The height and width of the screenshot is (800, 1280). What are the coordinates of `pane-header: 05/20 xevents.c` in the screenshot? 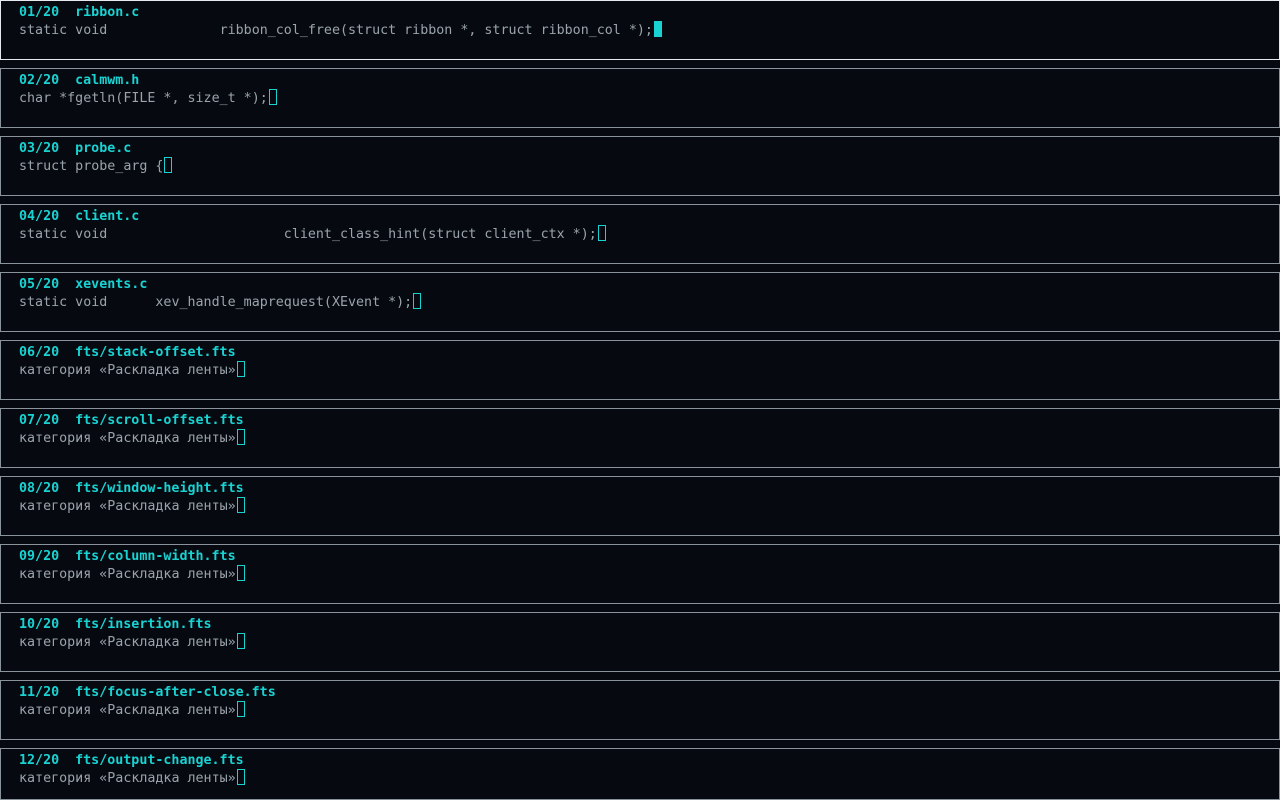 It's located at (83, 284).